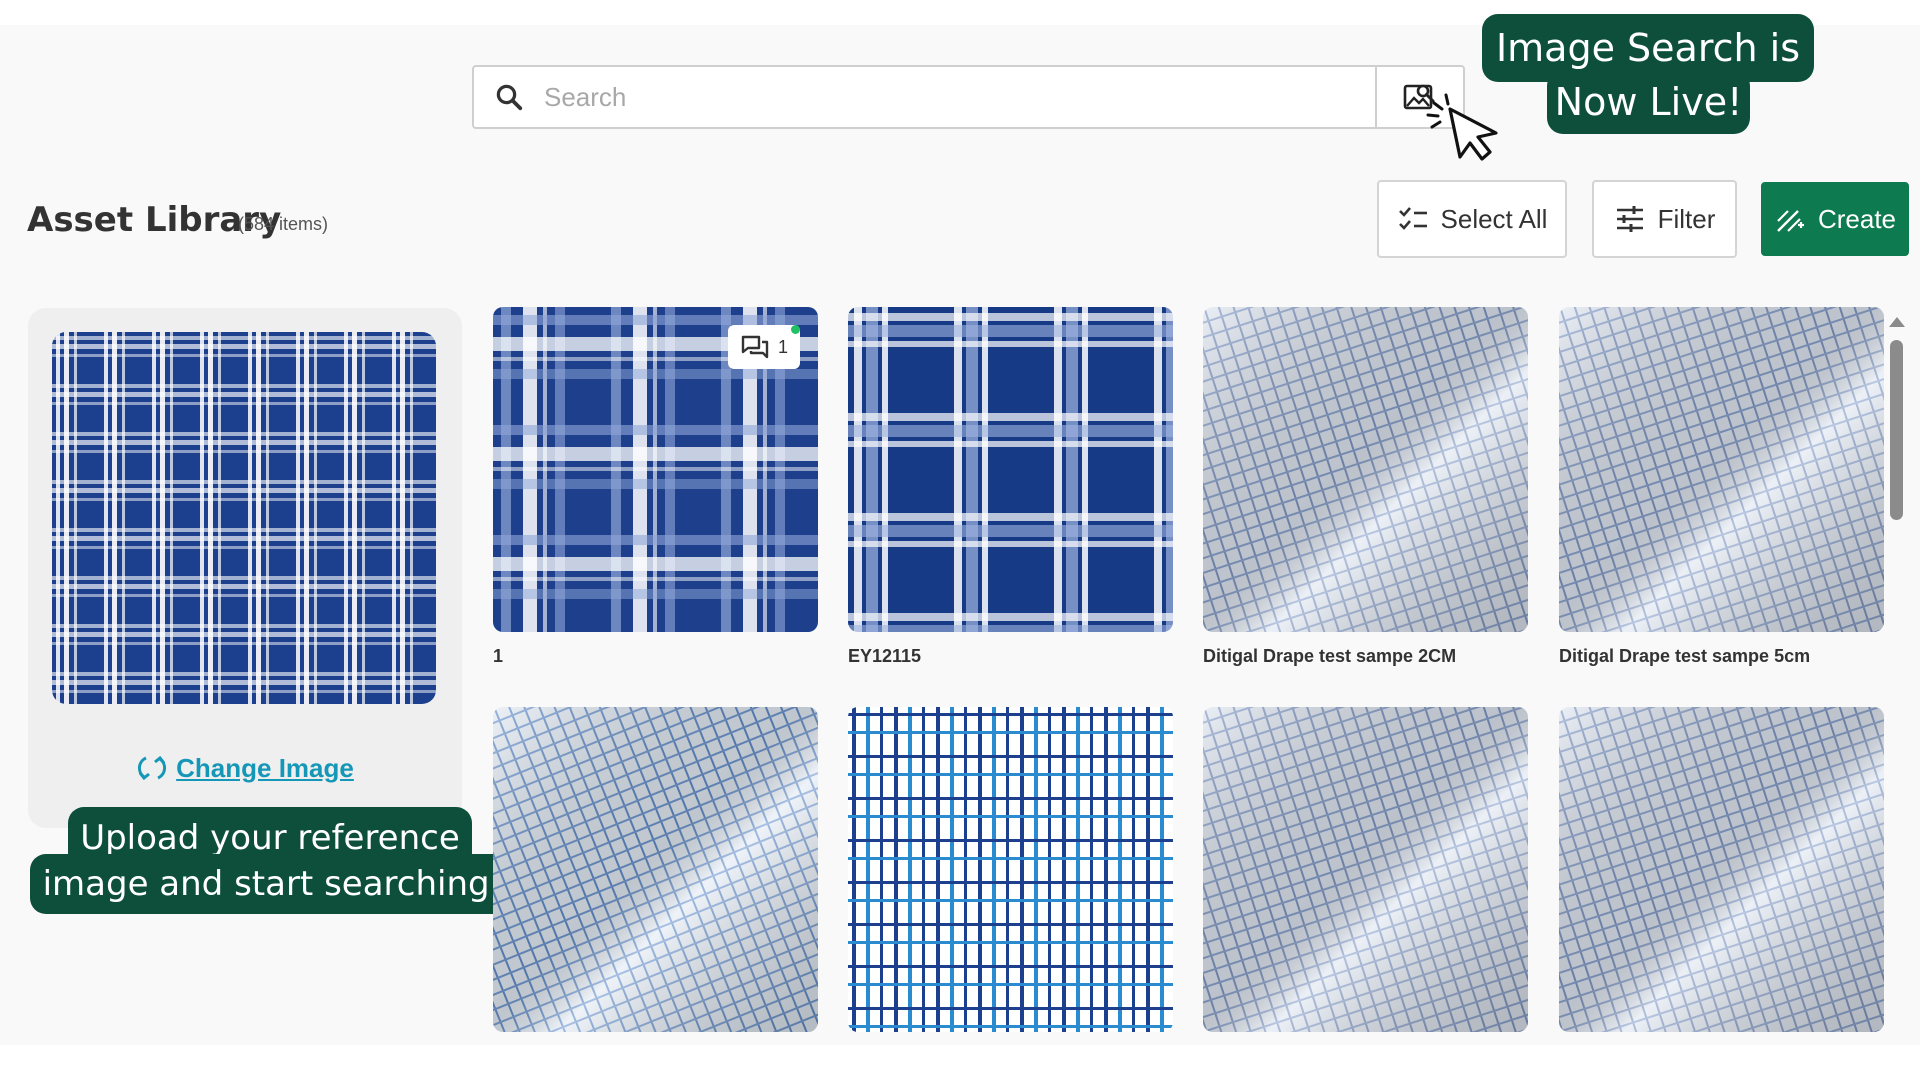  I want to click on comment-badge: 1, so click(764, 347).